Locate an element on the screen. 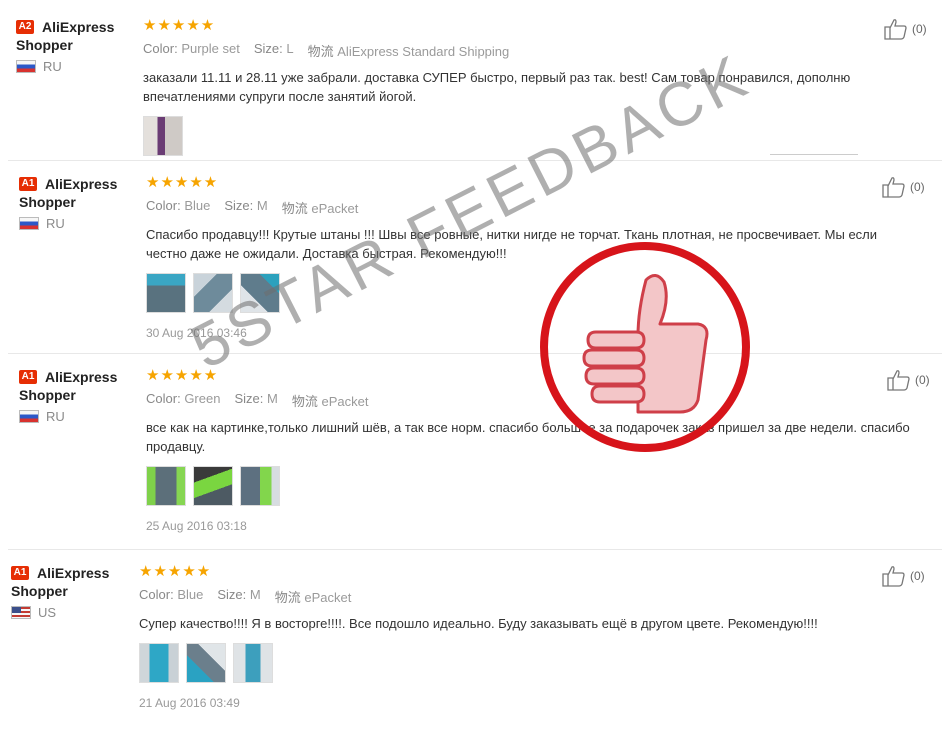 This screenshot has width=950, height=732. reviewer-info: A1 AliExpress Shopper US is located at coordinates (73, 592).